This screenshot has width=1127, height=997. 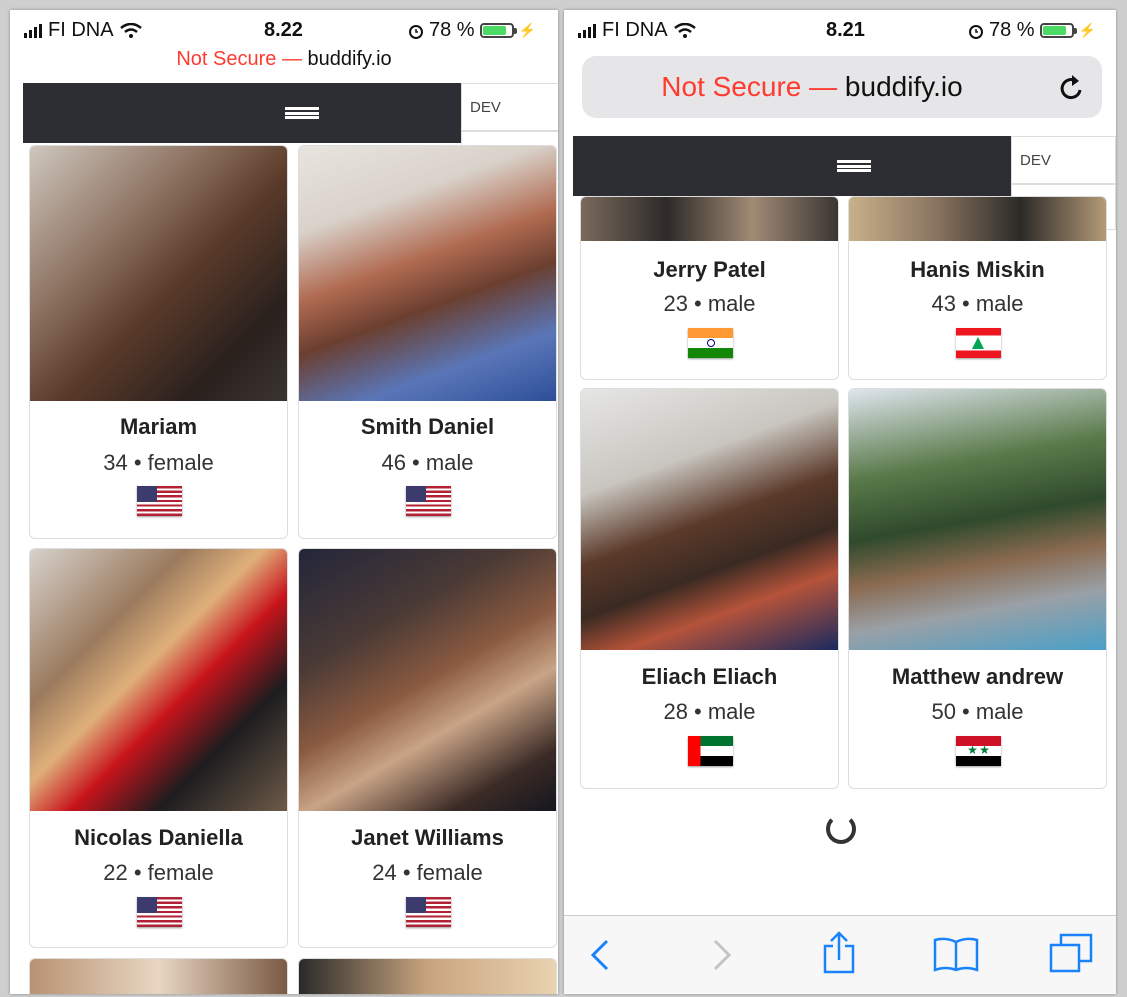 I want to click on profile-info: 24 • female, so click(x=427, y=872).